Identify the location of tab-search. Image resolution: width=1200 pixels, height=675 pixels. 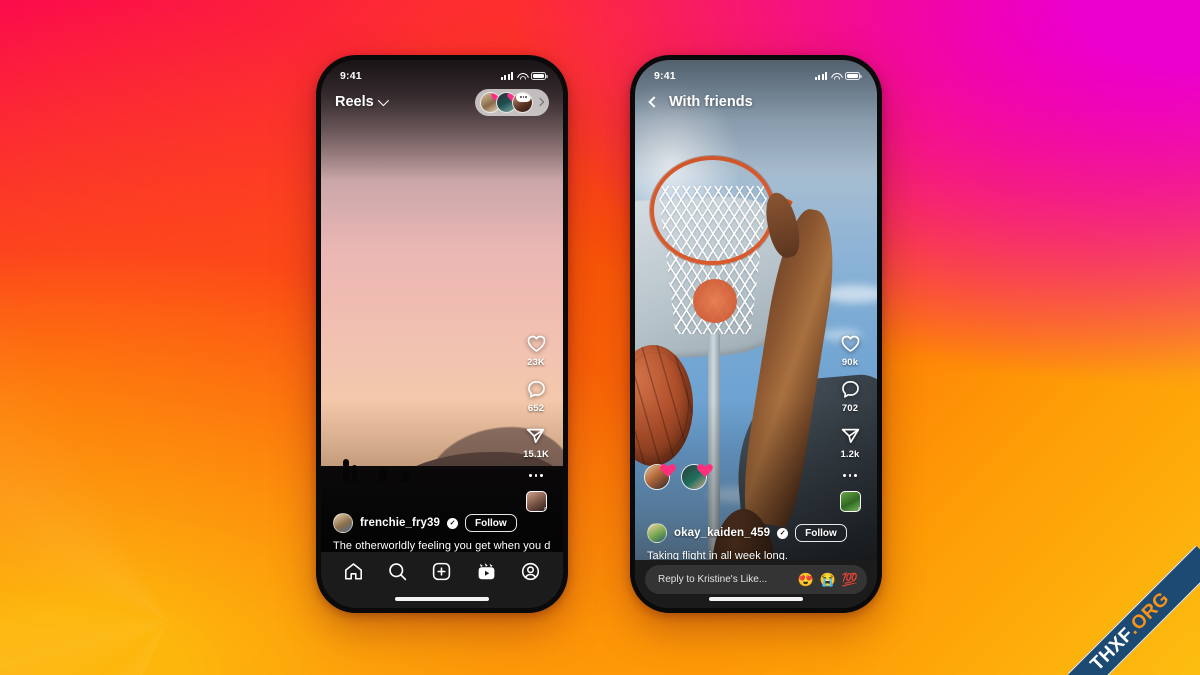
(397, 574).